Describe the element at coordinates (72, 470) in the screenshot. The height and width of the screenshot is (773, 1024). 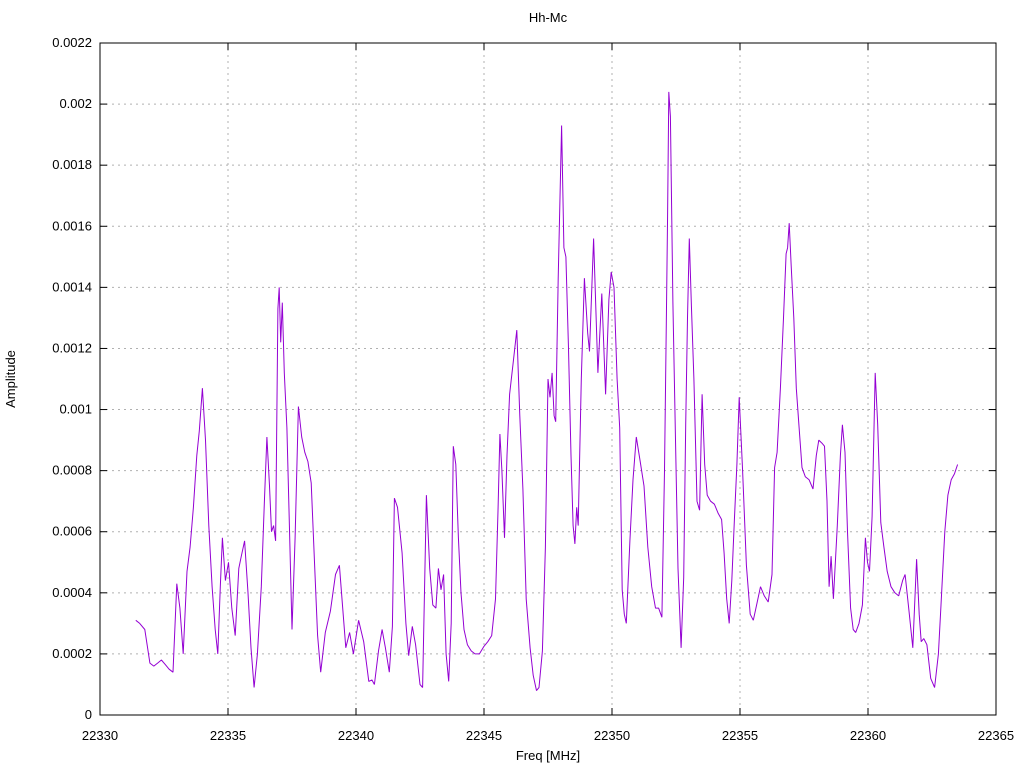
I see `y-tick-label: 0.0008` at that location.